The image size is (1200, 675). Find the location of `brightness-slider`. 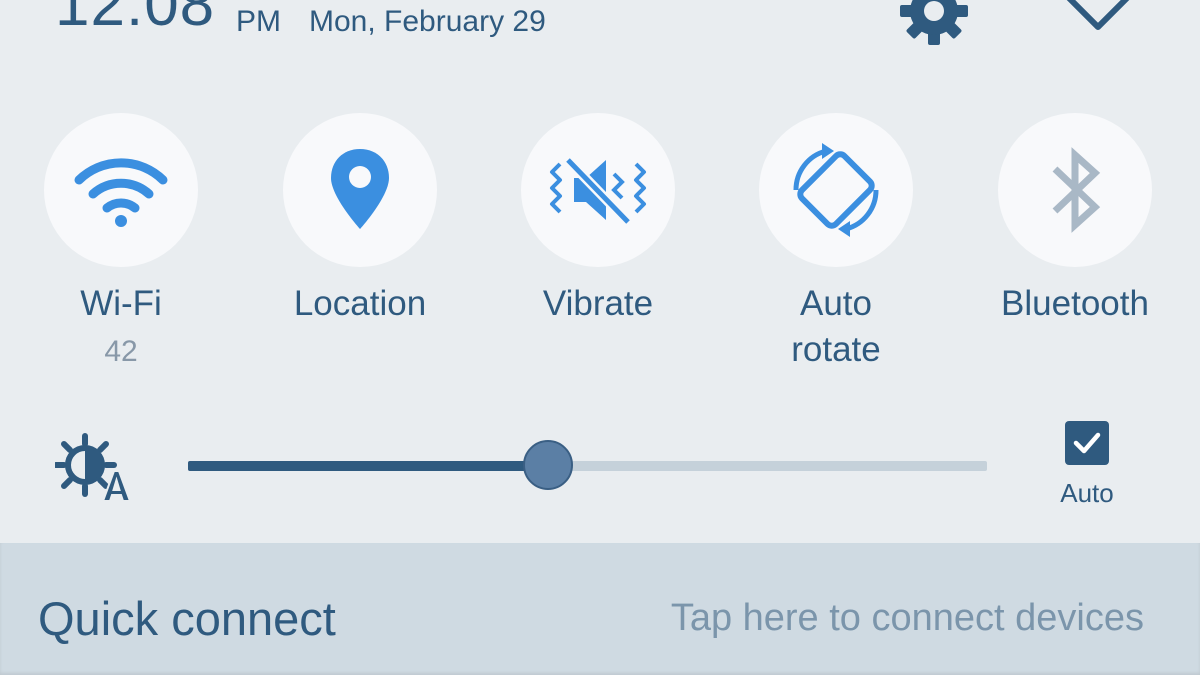

brightness-slider is located at coordinates (587, 465).